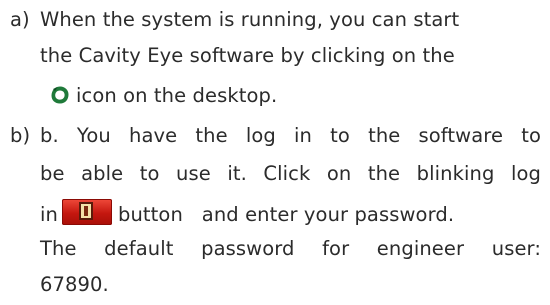 The height and width of the screenshot is (305, 550). I want to click on item-b-line-3-post: button and enter your password., so click(286, 214).